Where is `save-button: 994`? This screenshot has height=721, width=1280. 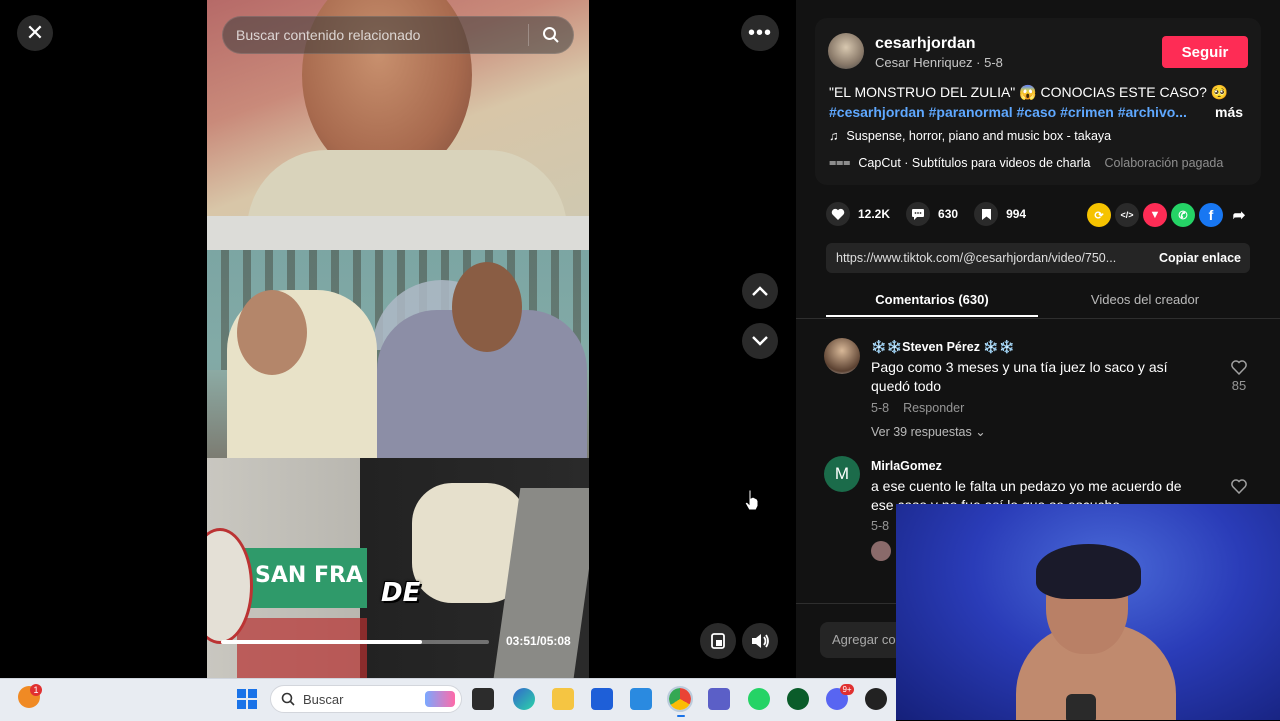 save-button: 994 is located at coordinates (1000, 214).